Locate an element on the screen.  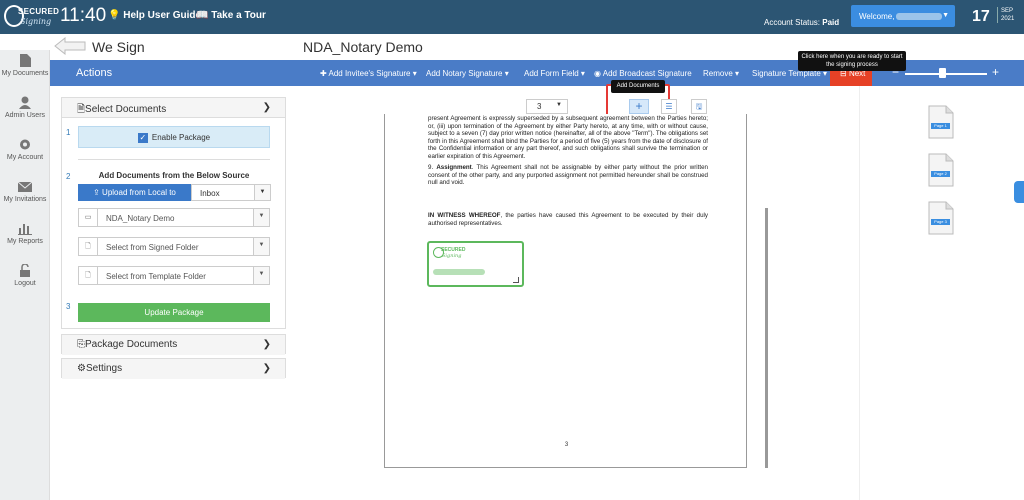
package-documents-header: ⎘Package Documents ❯ is located at coordinates (173, 345).